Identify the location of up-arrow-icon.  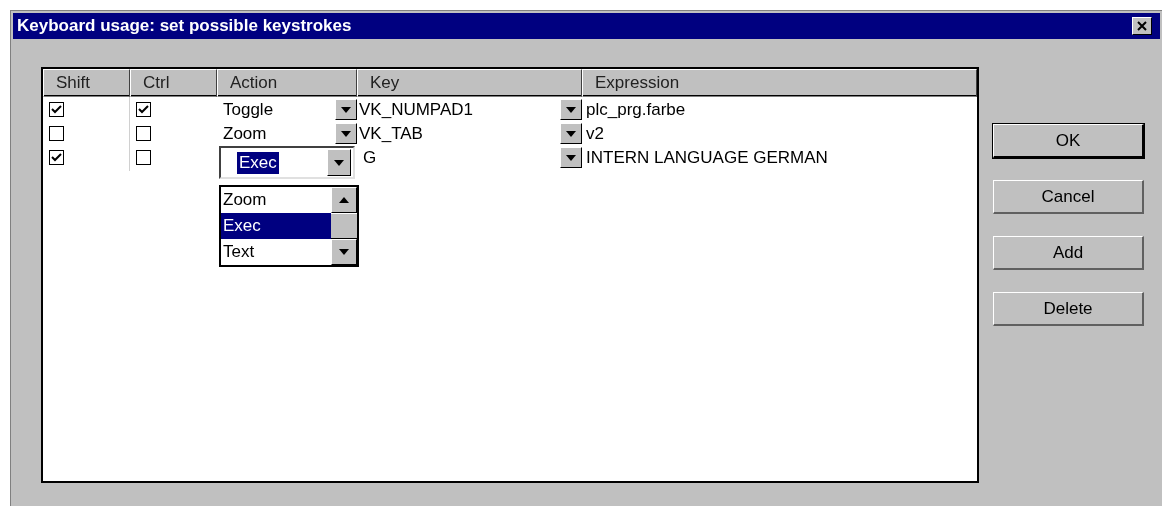
(344, 200).